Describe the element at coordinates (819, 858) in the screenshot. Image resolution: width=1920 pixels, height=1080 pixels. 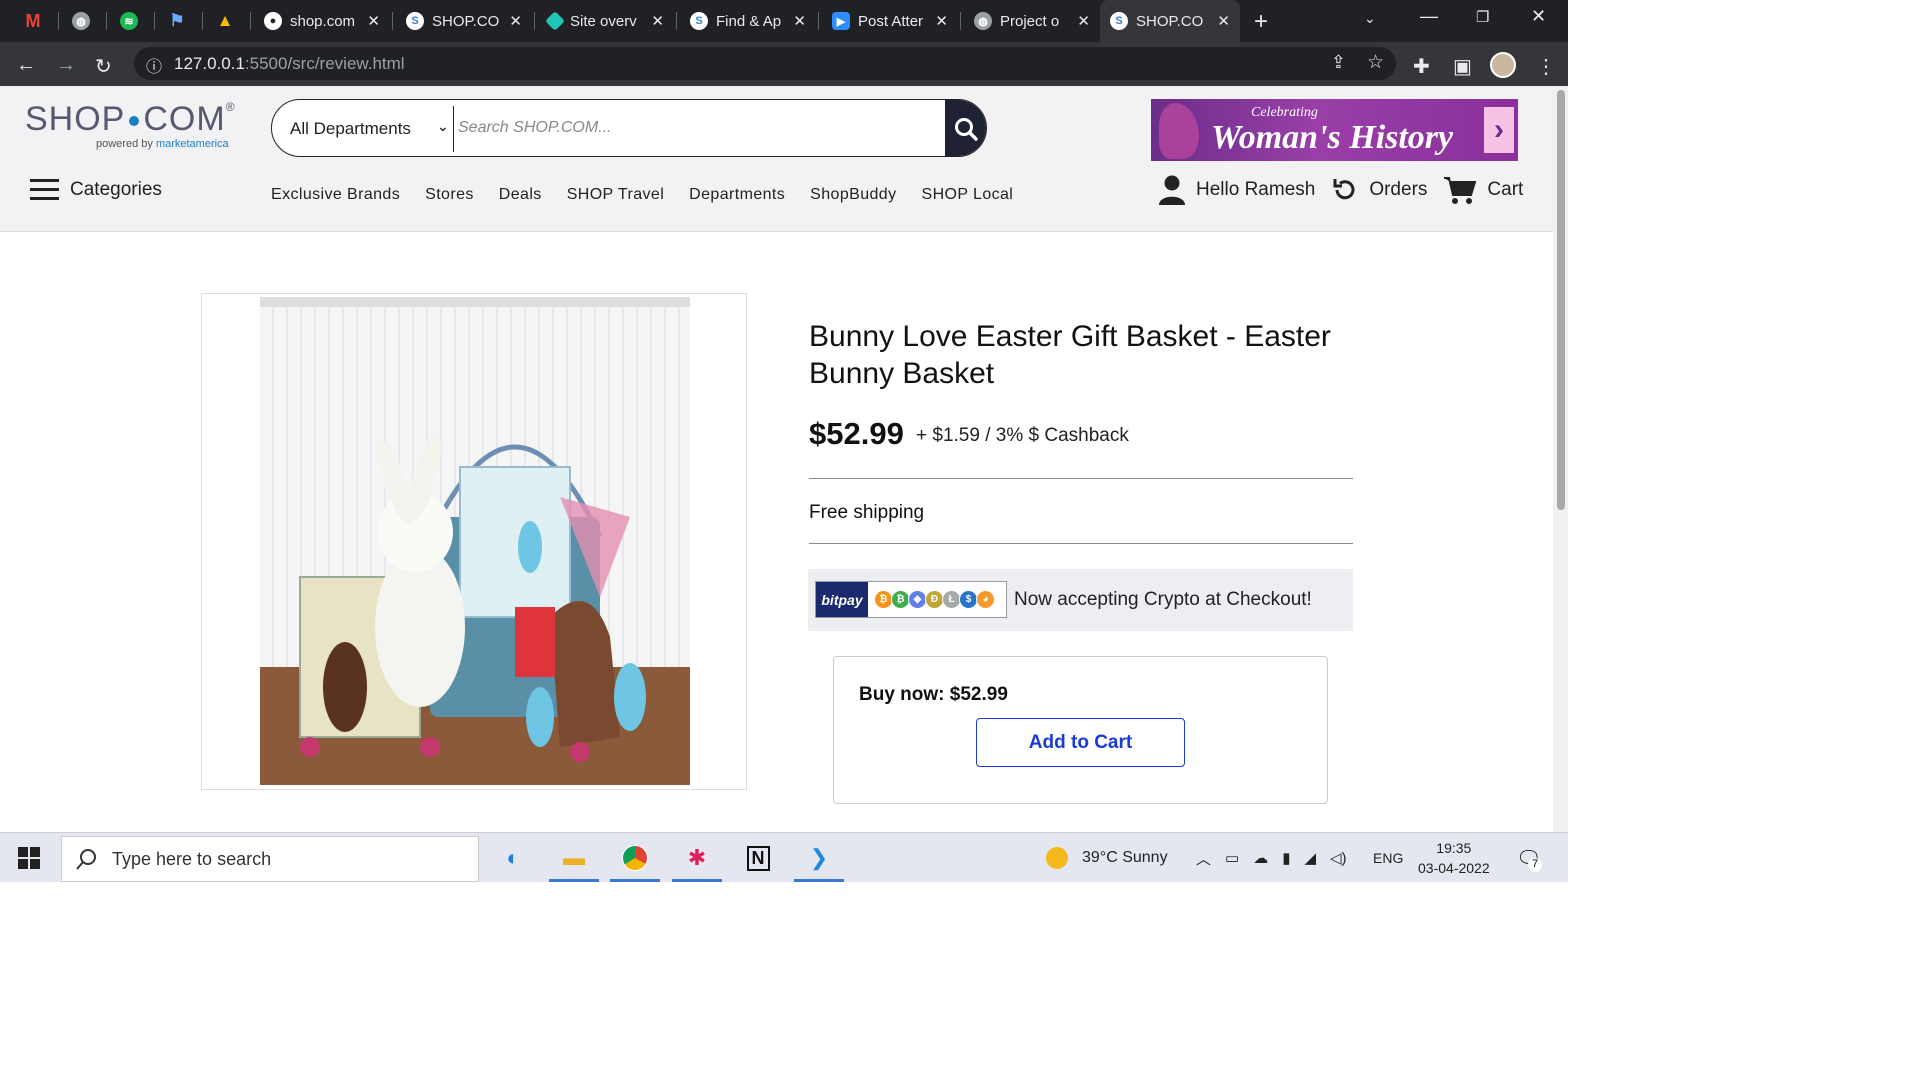
I see `vscode-icon: ❯` at that location.